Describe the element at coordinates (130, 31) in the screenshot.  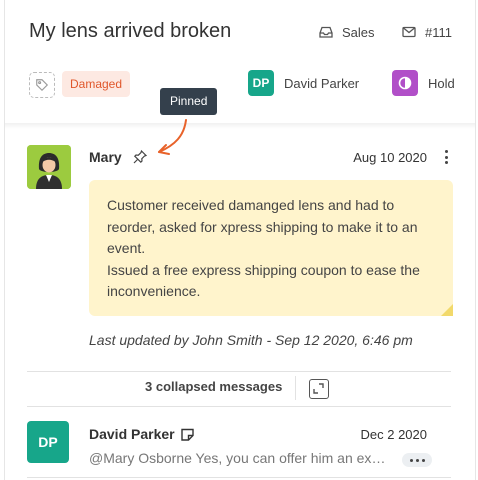
I see `ticket-title: My lens arrived broken` at that location.